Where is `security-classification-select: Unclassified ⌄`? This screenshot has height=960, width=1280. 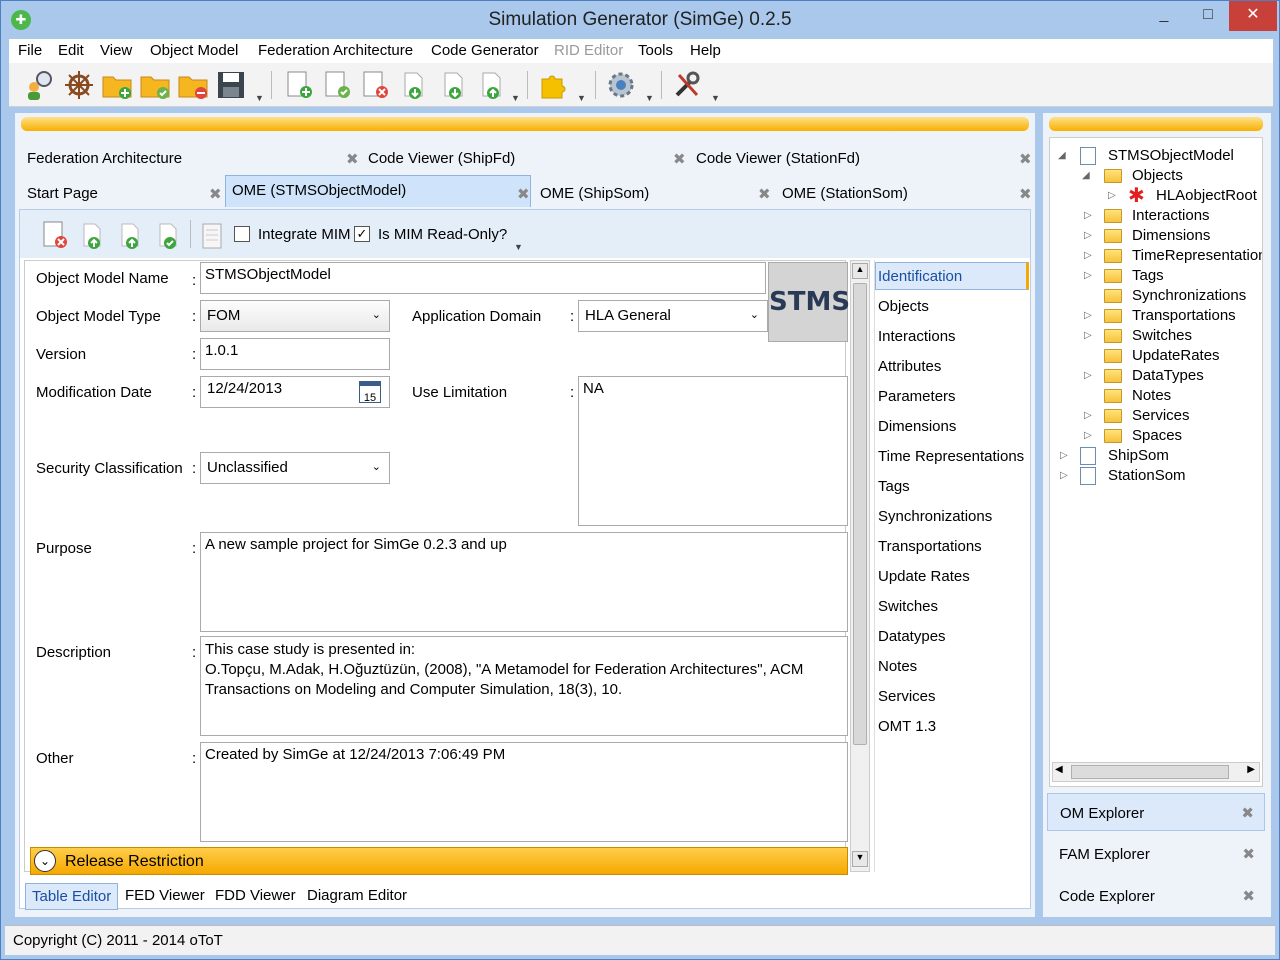
security-classification-select: Unclassified ⌄ is located at coordinates (295, 468).